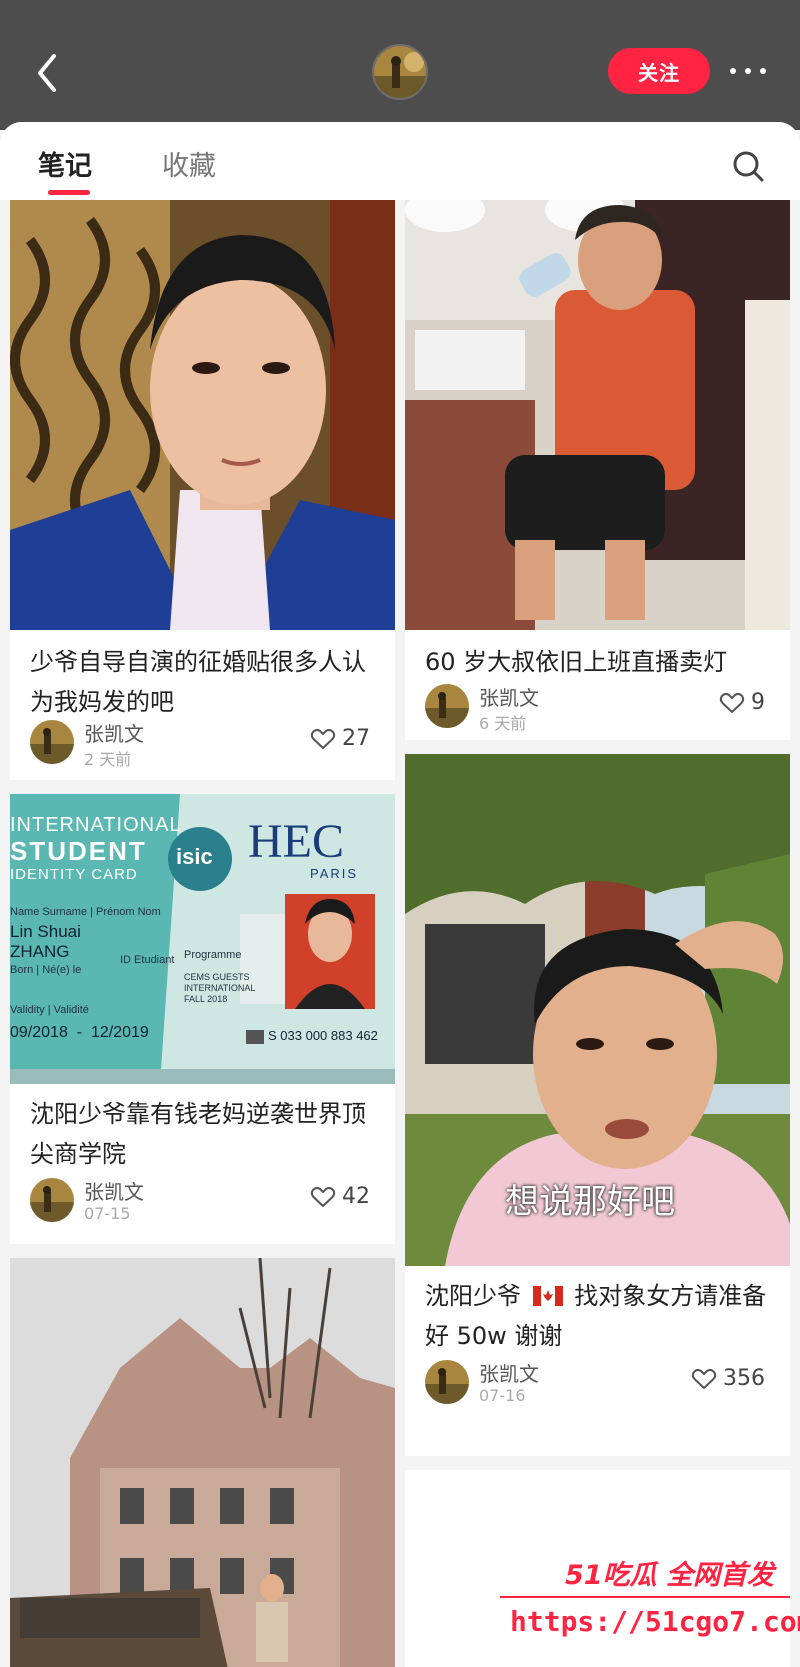 The height and width of the screenshot is (1667, 800). What do you see at coordinates (597, 1010) in the screenshot?
I see `note-cover-image: 想说那好吧` at bounding box center [597, 1010].